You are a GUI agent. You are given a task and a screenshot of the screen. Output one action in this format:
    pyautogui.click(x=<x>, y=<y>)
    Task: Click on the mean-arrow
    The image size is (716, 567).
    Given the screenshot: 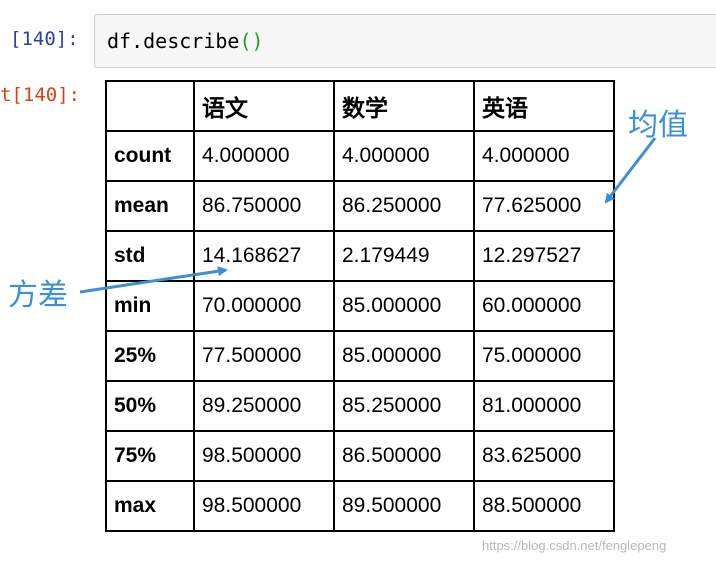 What is the action you would take?
    pyautogui.click(x=630, y=170)
    